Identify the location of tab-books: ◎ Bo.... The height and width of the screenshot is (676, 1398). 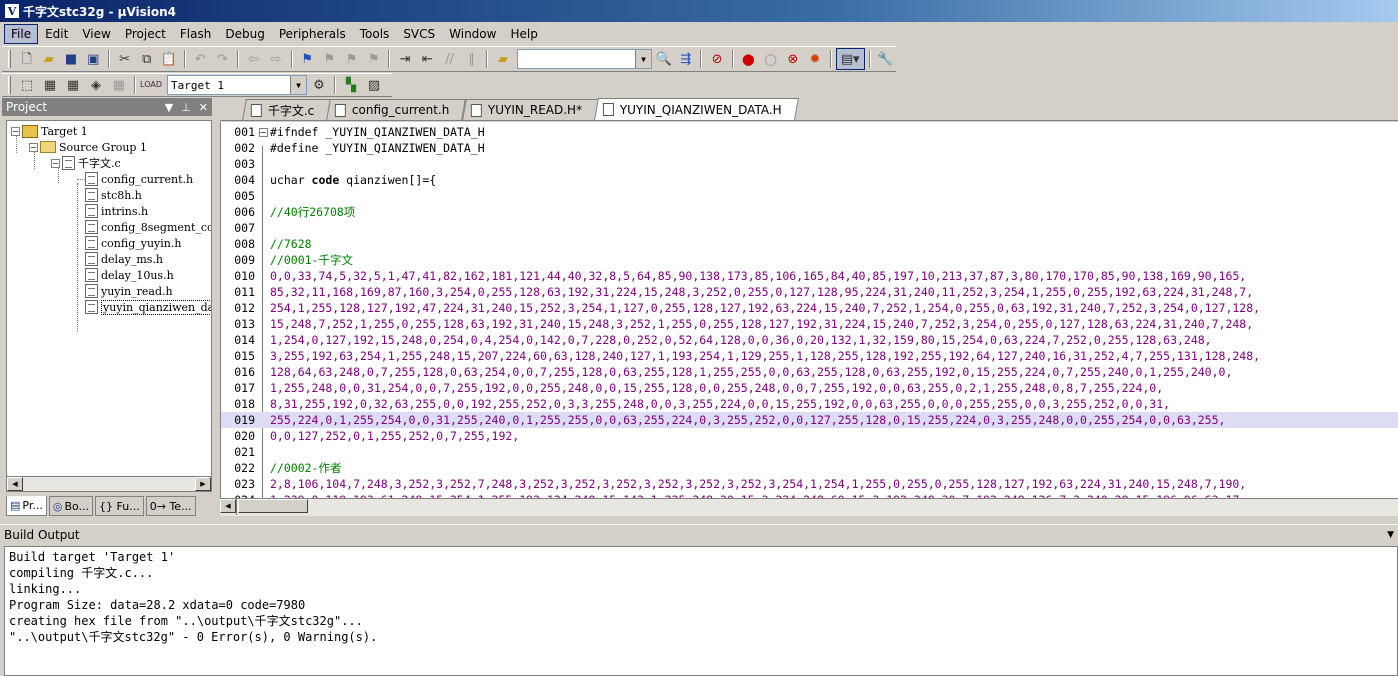
(71, 506).